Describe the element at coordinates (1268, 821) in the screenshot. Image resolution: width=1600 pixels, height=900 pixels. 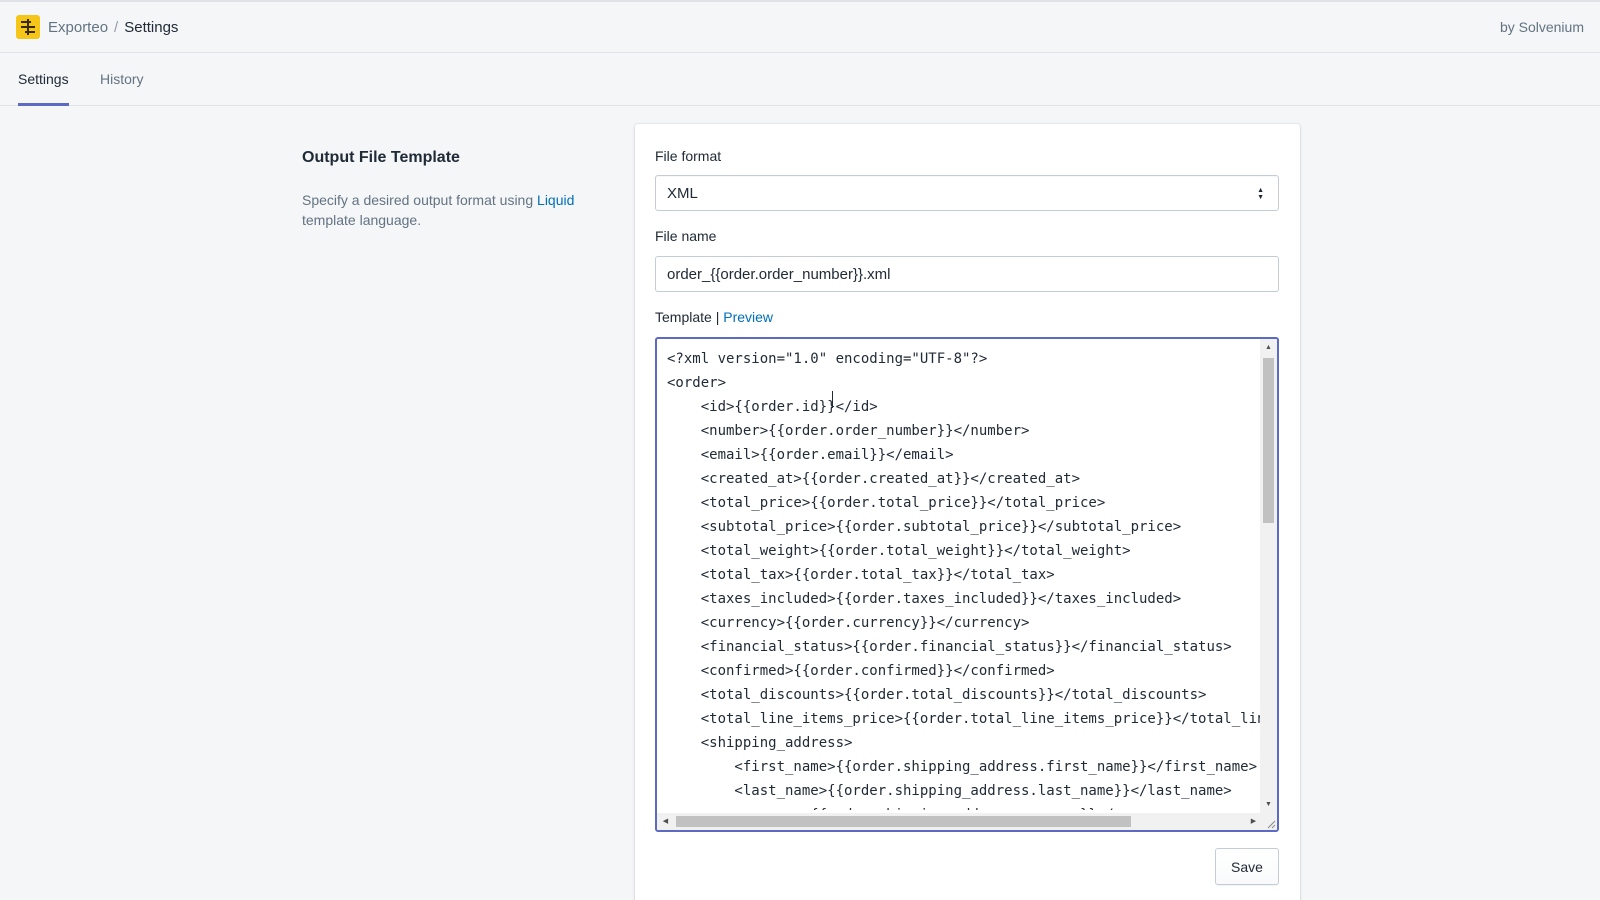
I see `resize-handle-icon` at that location.